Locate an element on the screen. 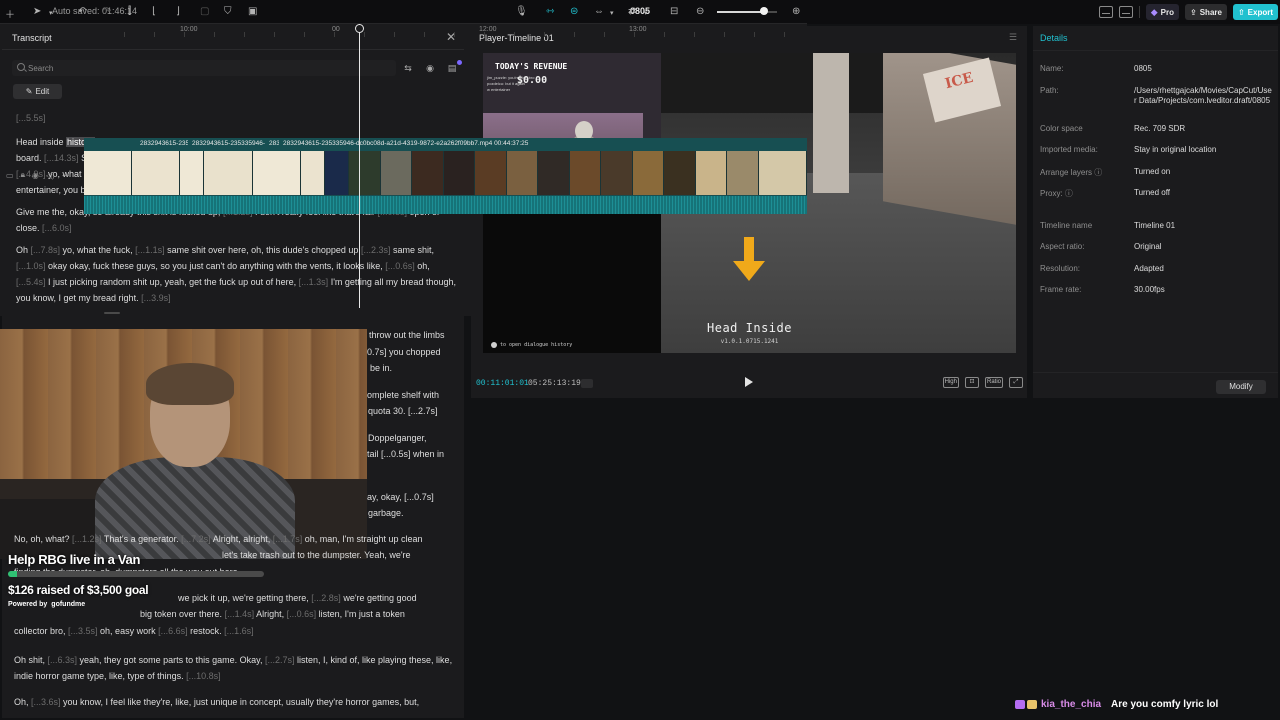  powered-by-label: Powered by is located at coordinates (28, 604).